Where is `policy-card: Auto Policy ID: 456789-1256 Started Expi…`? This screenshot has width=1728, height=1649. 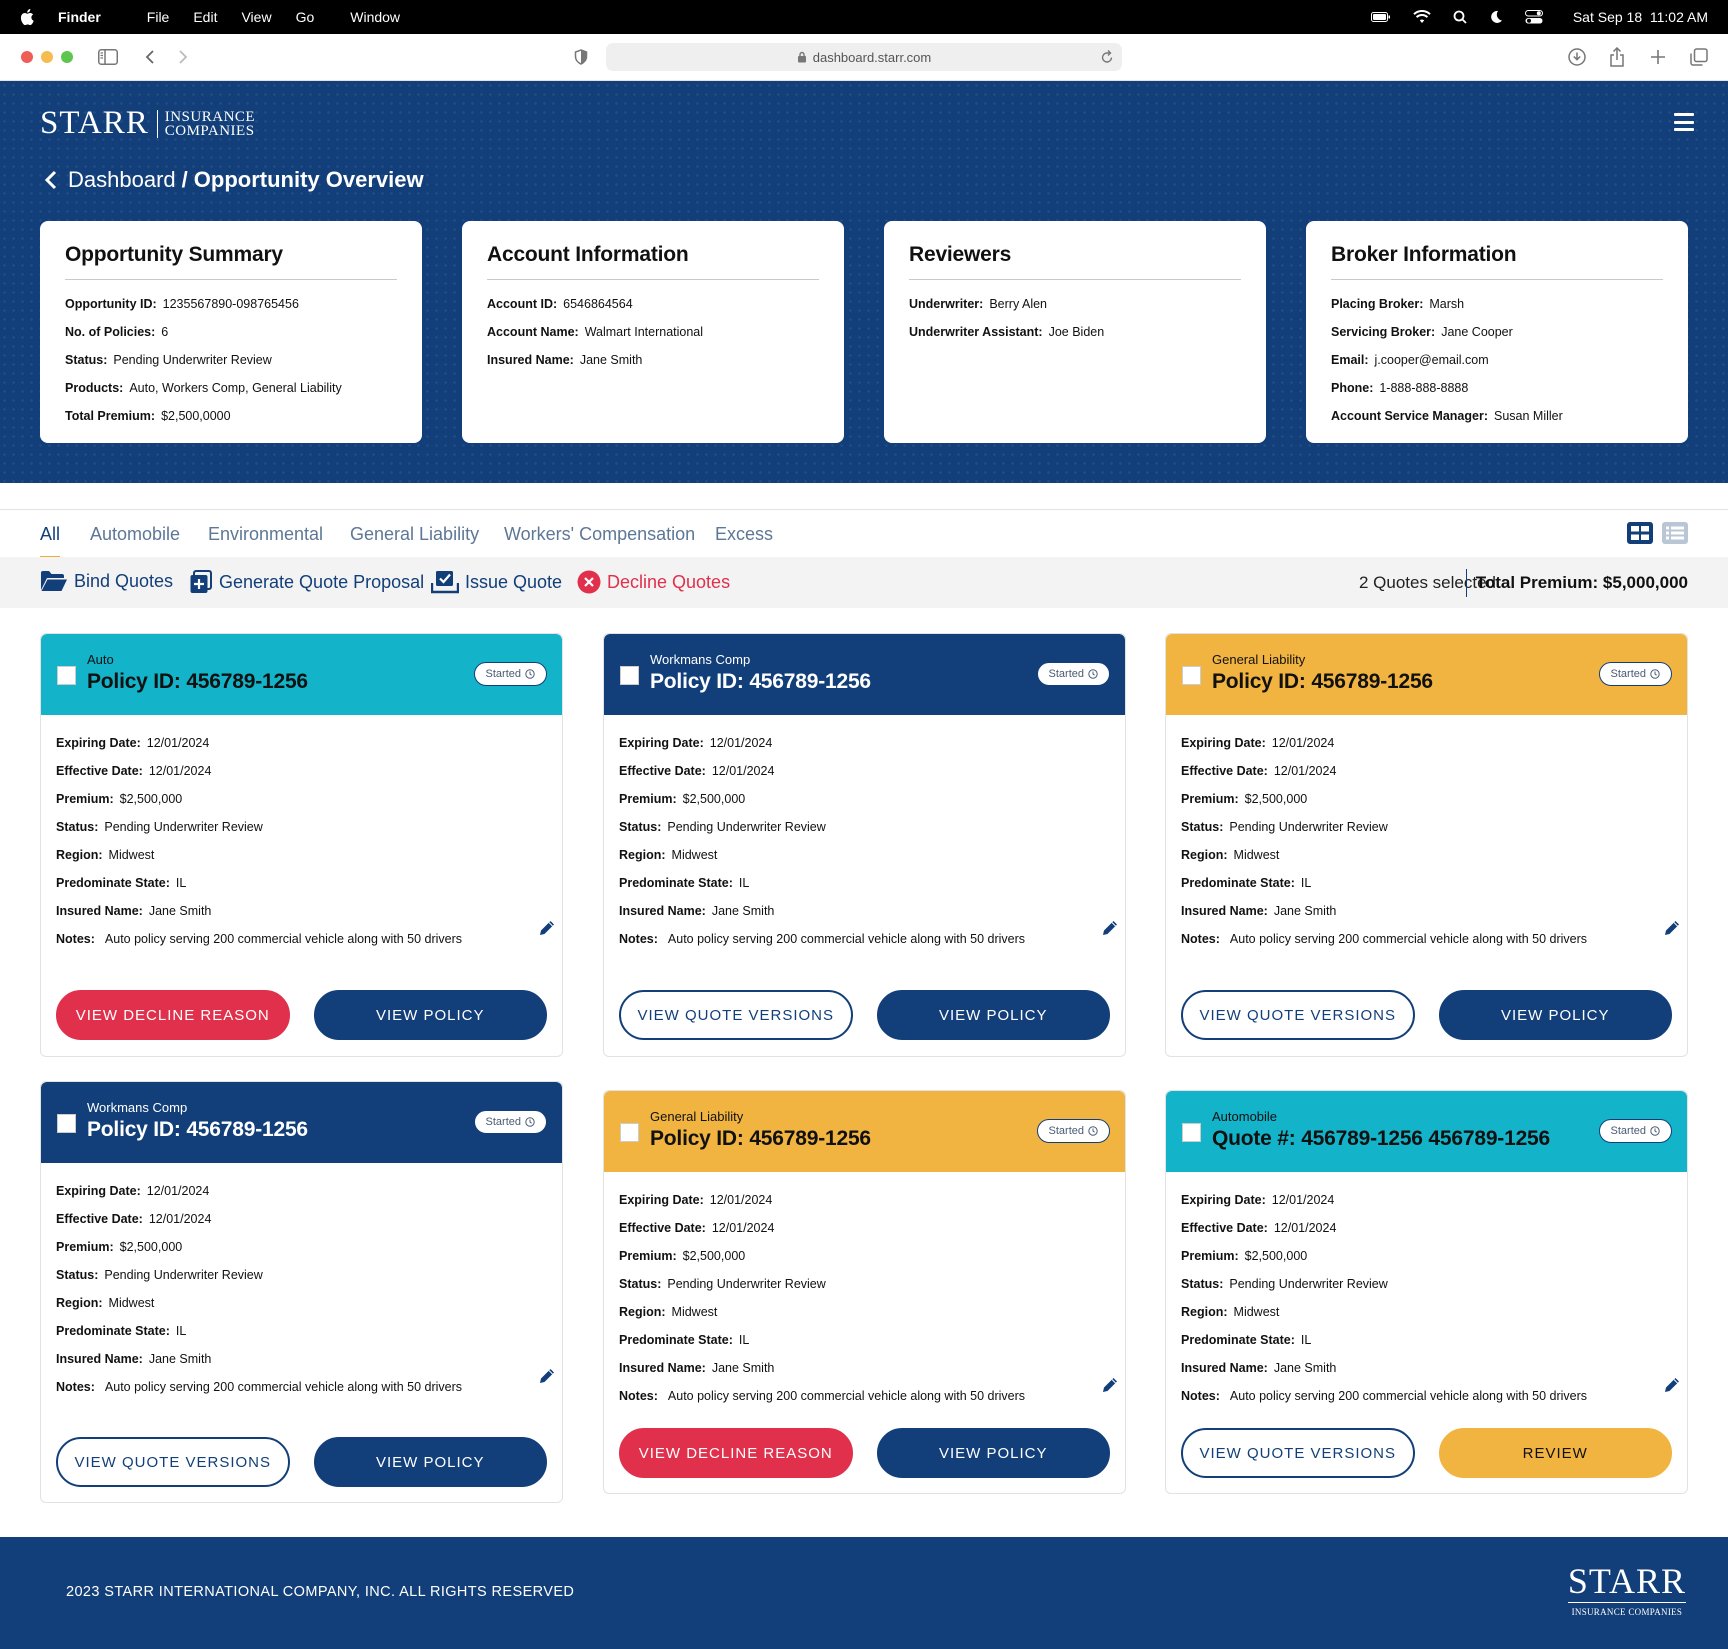
policy-card: Auto Policy ID: 456789-1256 Started Expi… is located at coordinates (301, 845).